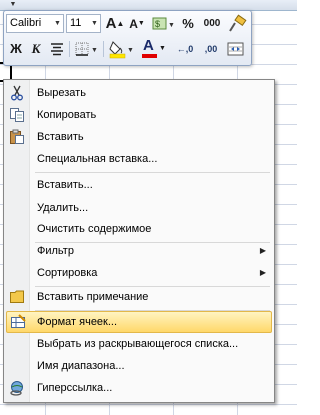 This screenshot has height=415, width=320. Describe the element at coordinates (67, 273) in the screenshot. I see `menu-item-label: Сортировка` at that location.